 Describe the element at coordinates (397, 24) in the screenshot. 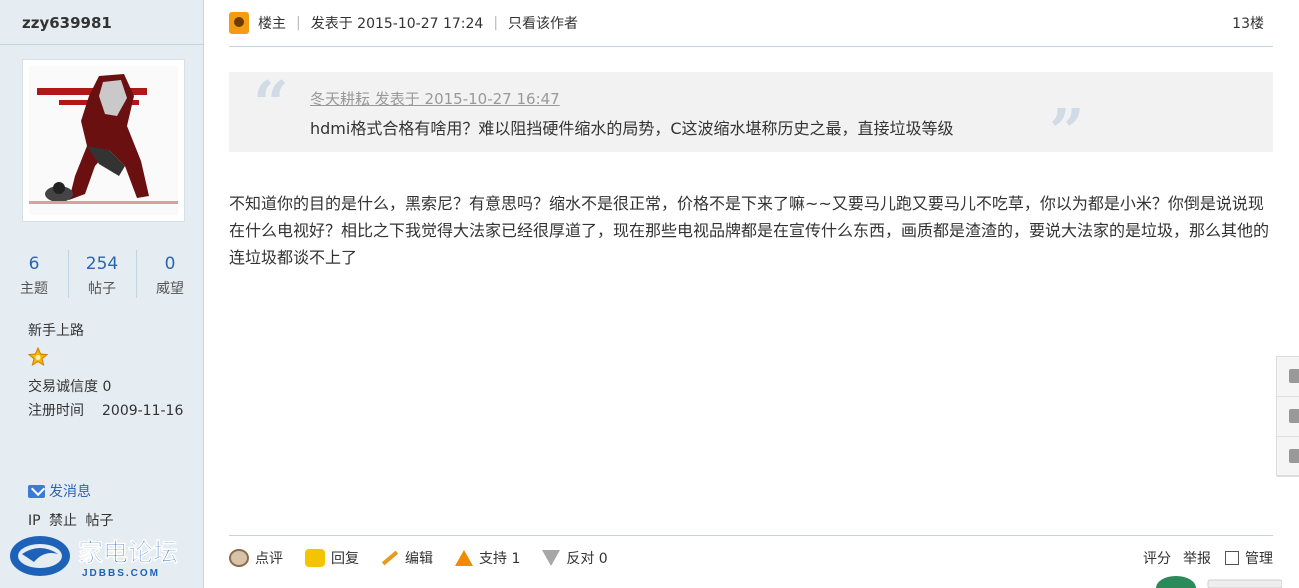

I see `post-time: 发表于 2015-10-27 17:24` at that location.